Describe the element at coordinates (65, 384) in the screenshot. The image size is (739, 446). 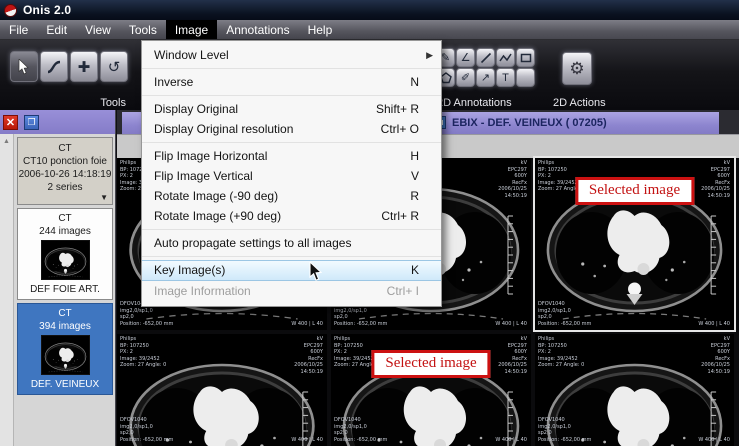
I see `series-name: DEF. VEINEUX` at that location.